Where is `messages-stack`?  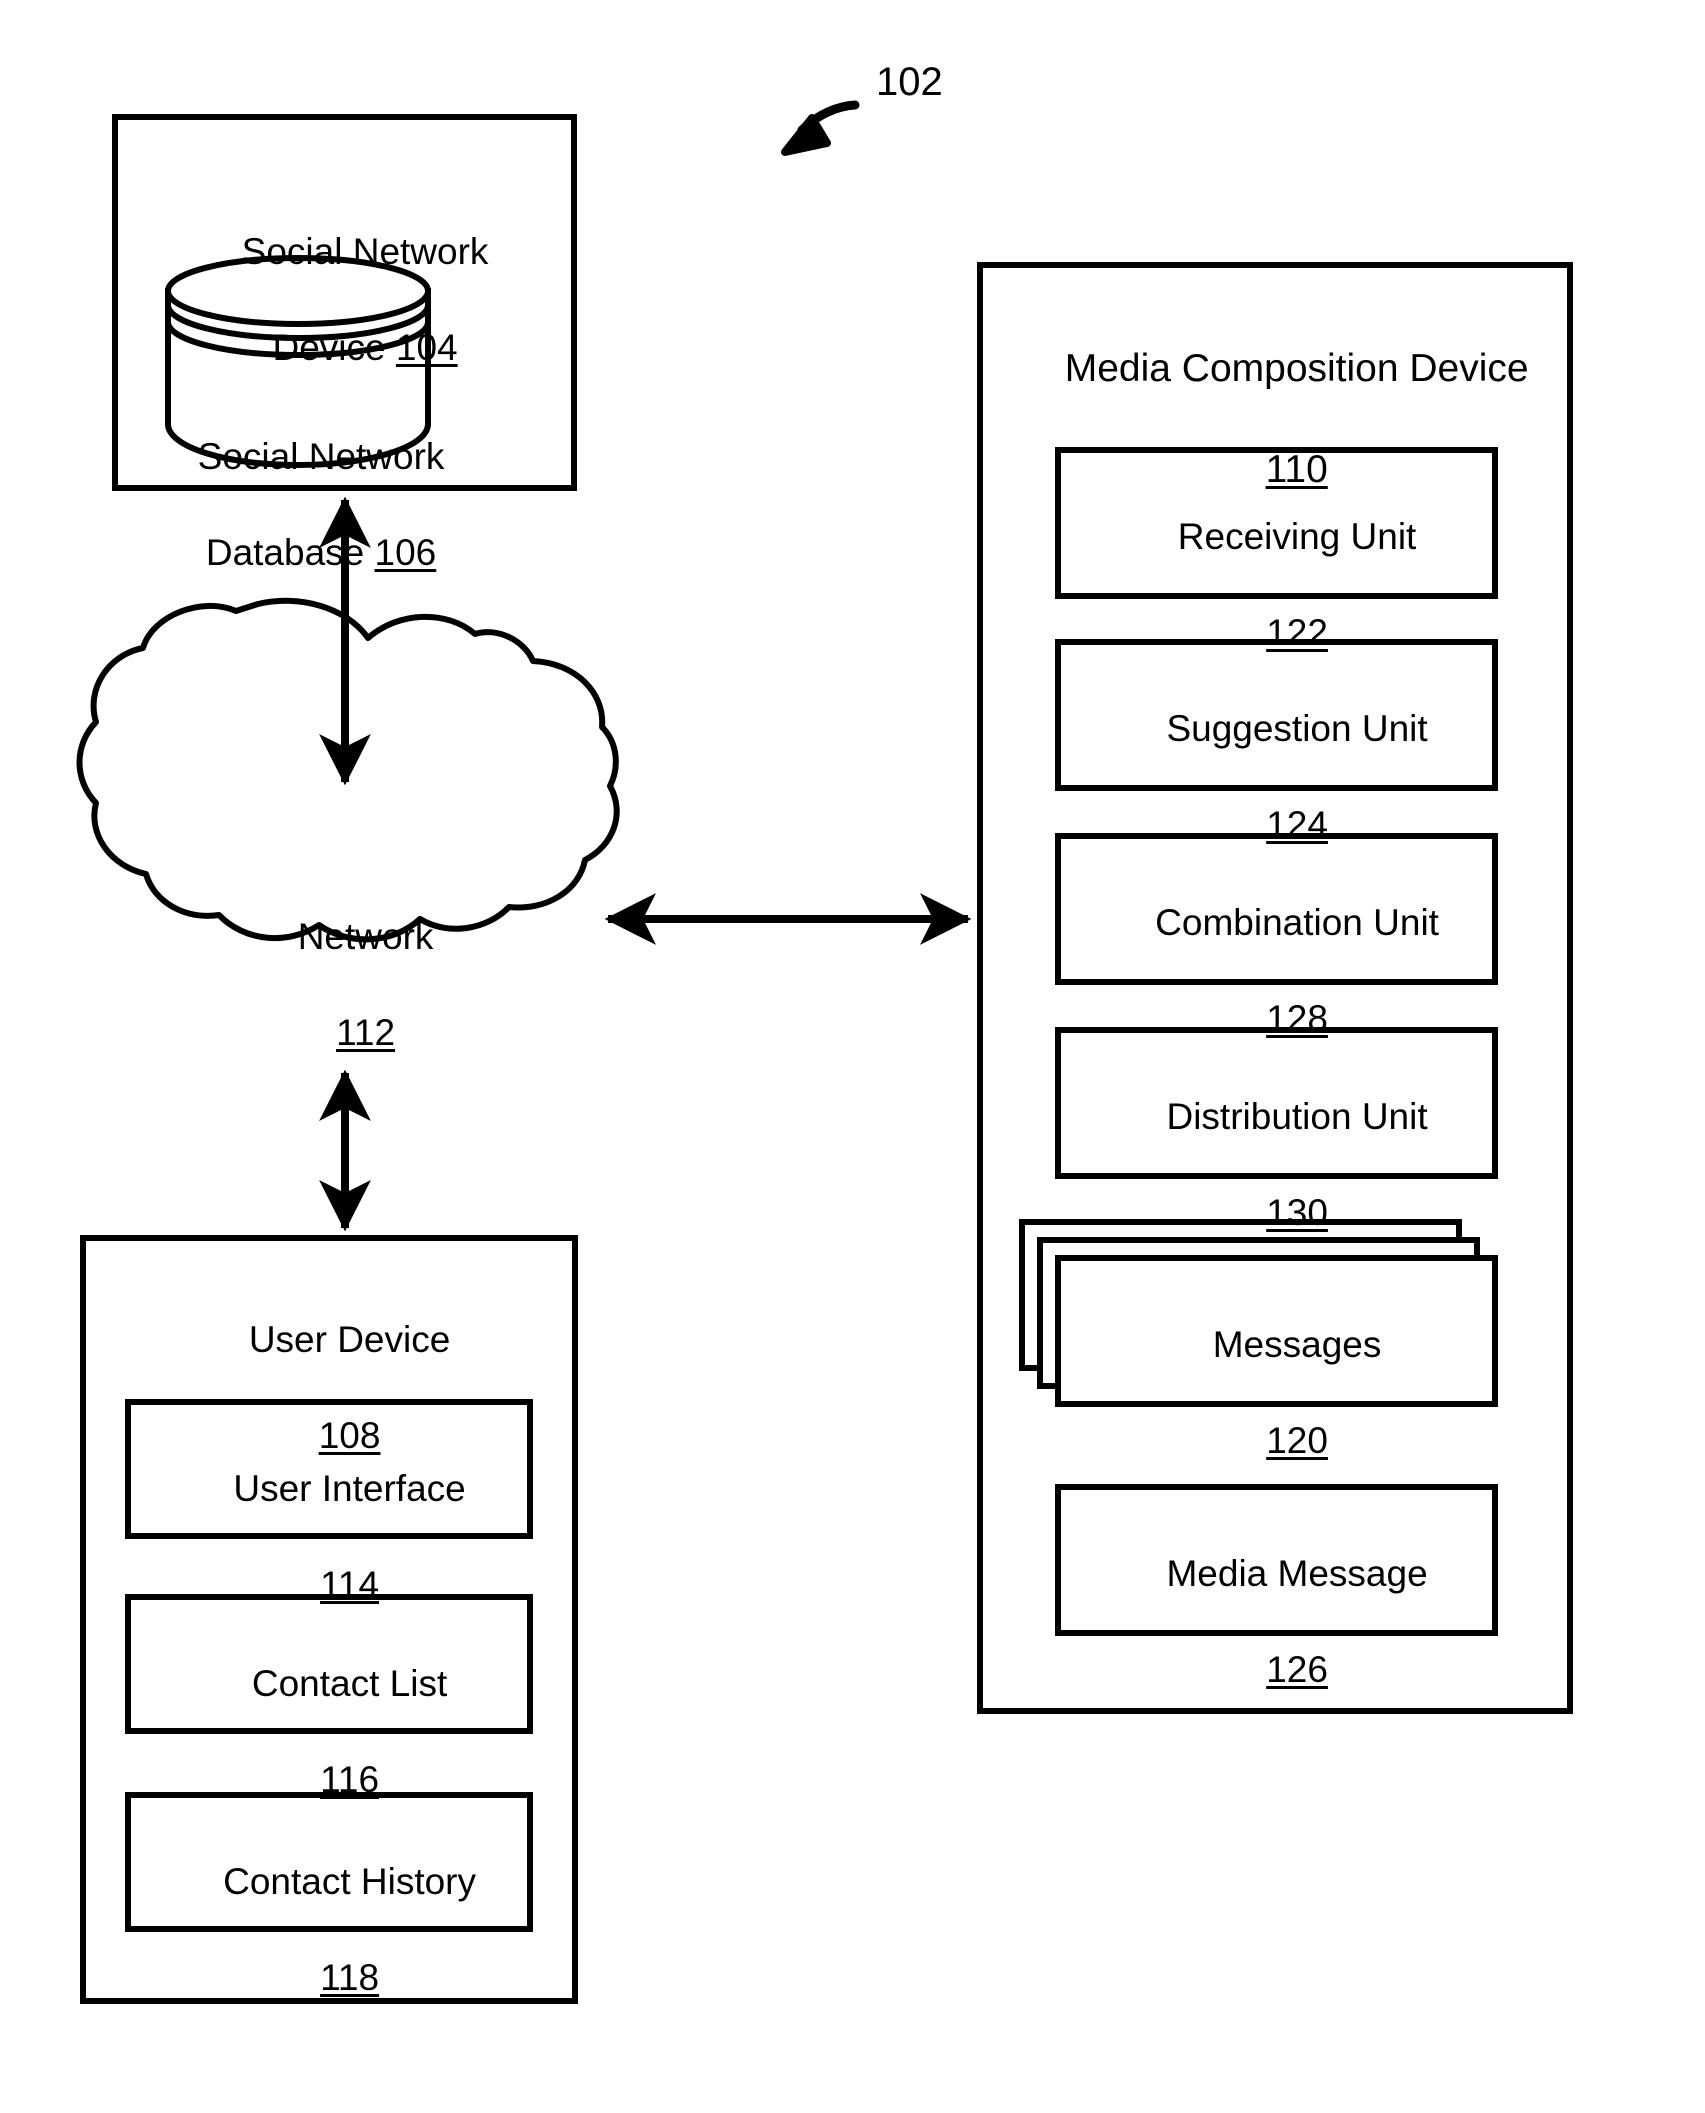
messages-stack is located at coordinates (1258, 1313).